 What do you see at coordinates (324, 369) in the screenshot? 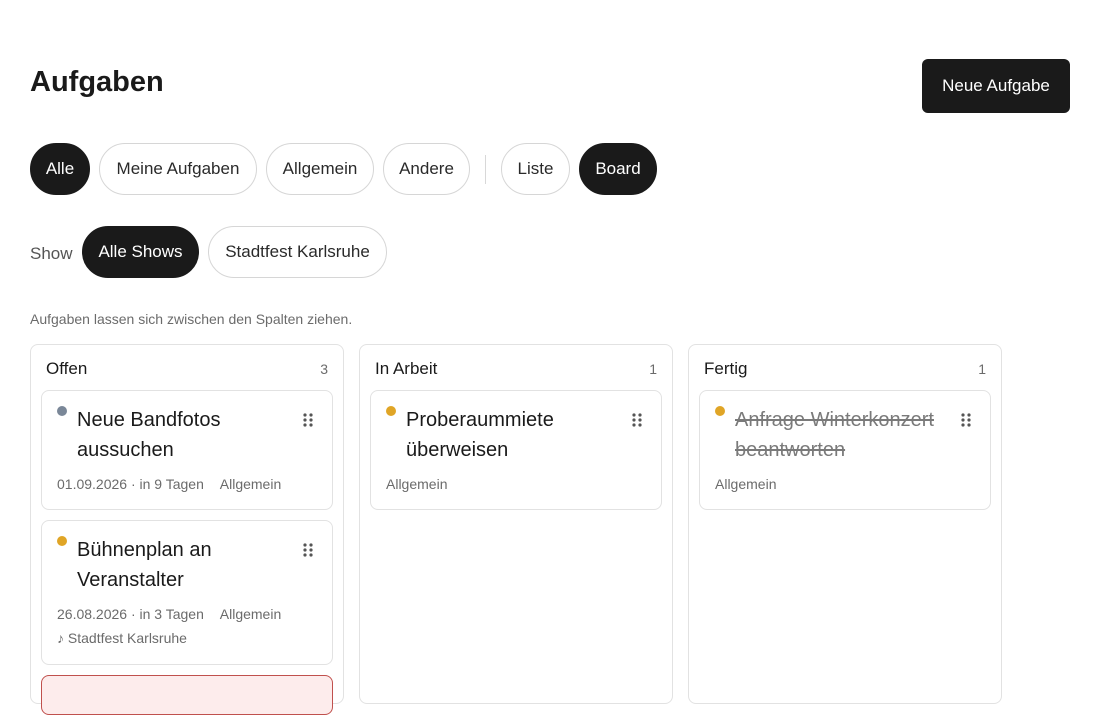
I see `column-count: 3` at bounding box center [324, 369].